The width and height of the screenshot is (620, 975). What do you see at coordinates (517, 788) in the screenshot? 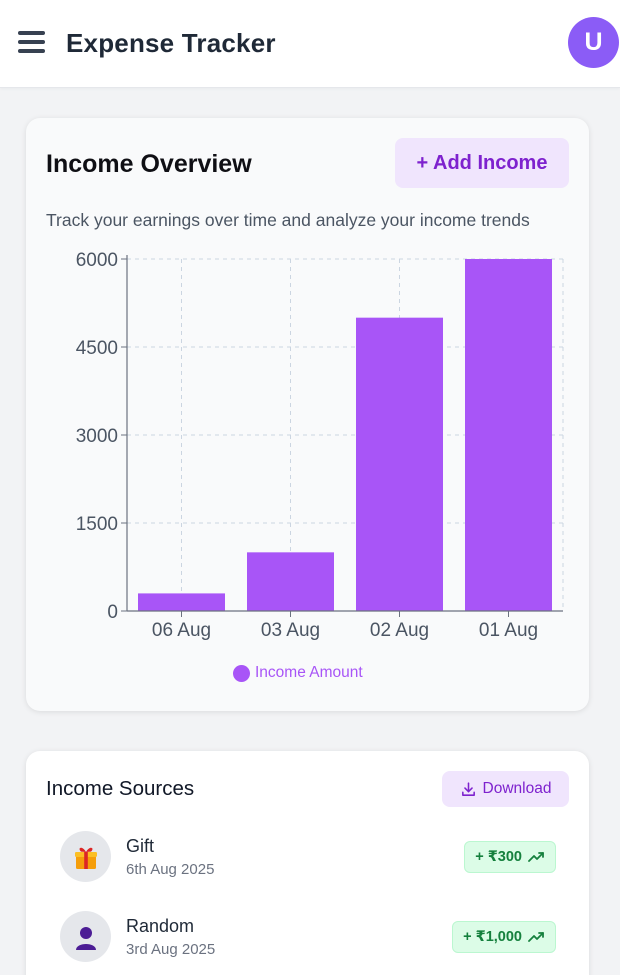
I see `download-label: Download` at bounding box center [517, 788].